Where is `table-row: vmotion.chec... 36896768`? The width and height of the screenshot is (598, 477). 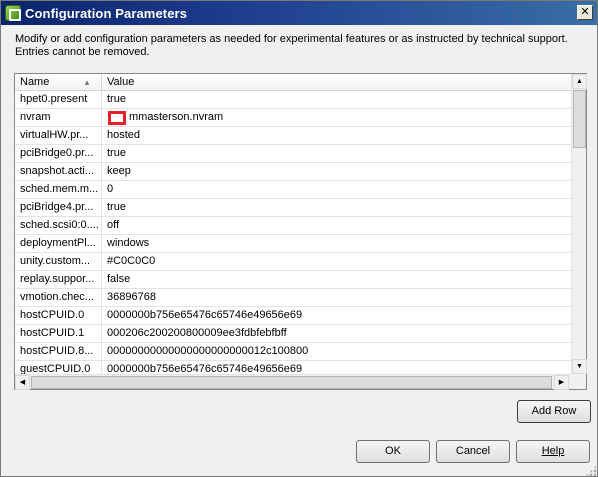
table-row: vmotion.chec... 36896768 is located at coordinates (293, 298).